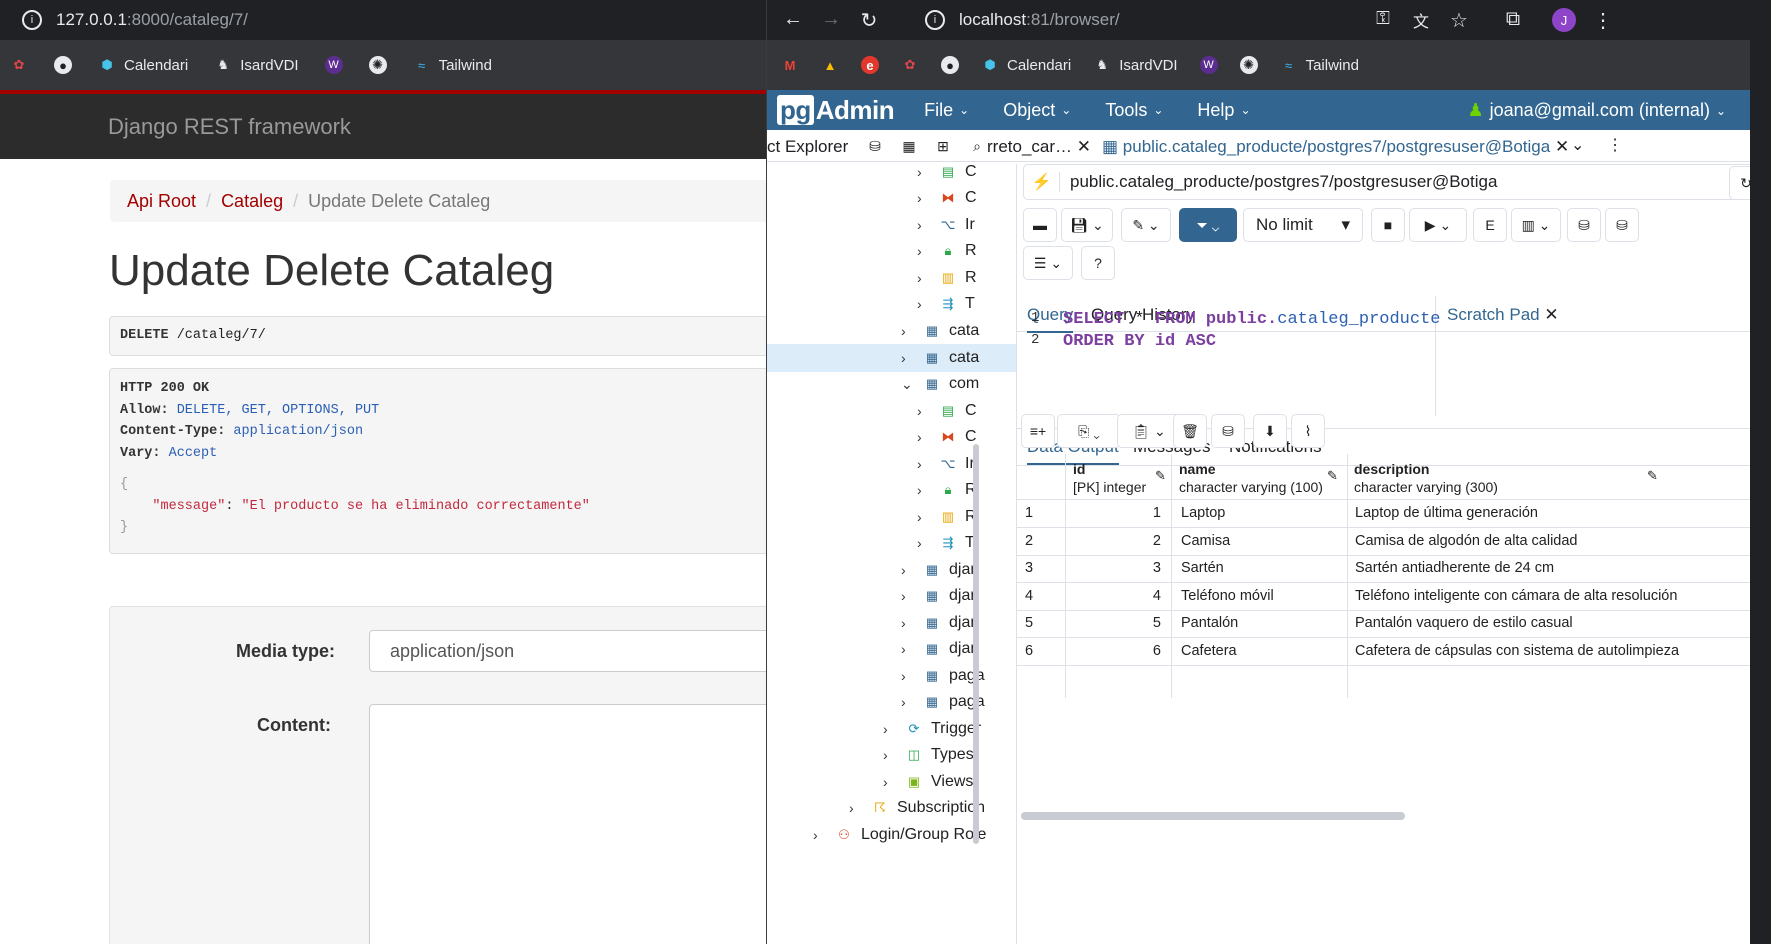  Describe the element at coordinates (899, 835) in the screenshot. I see `tree-item: › ⚇ Login/Group Role` at that location.